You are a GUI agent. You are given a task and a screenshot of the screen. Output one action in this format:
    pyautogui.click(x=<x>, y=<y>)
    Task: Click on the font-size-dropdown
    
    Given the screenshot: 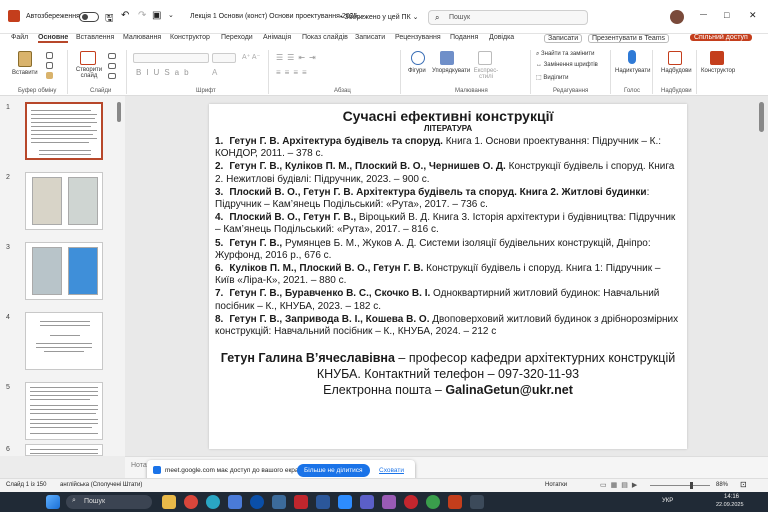 What is the action you would take?
    pyautogui.click(x=224, y=58)
    